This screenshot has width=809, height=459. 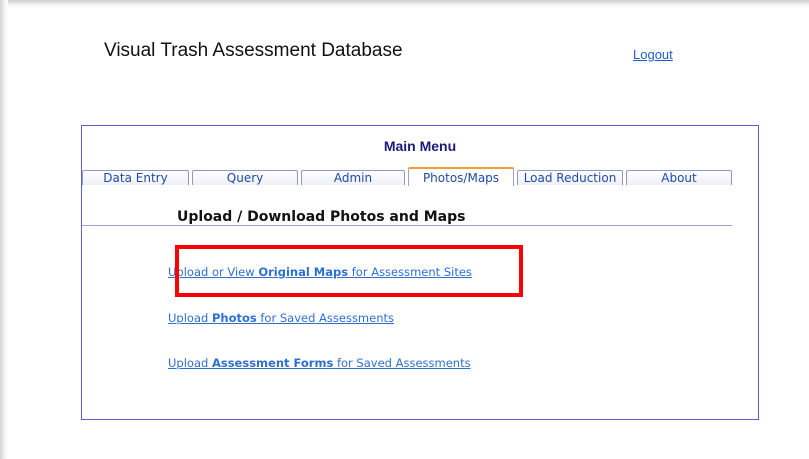 What do you see at coordinates (135, 177) in the screenshot?
I see `tab-data-entry: Data Entry` at bounding box center [135, 177].